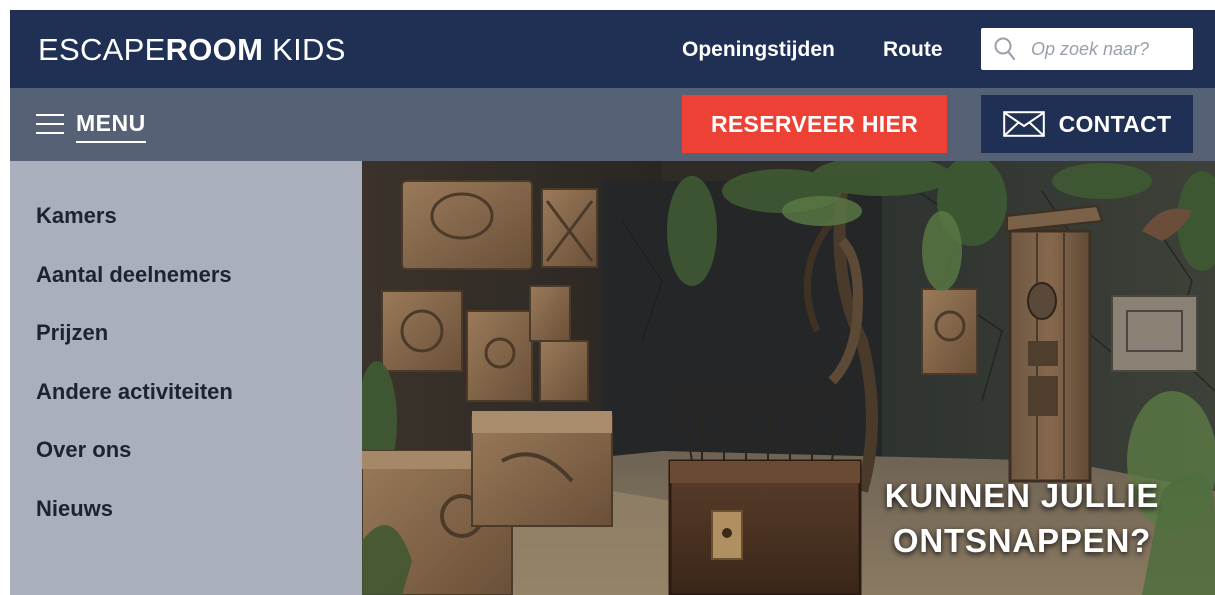  What do you see at coordinates (72, 332) in the screenshot?
I see `sidebar-link-prijzen: Prijzen` at bounding box center [72, 332].